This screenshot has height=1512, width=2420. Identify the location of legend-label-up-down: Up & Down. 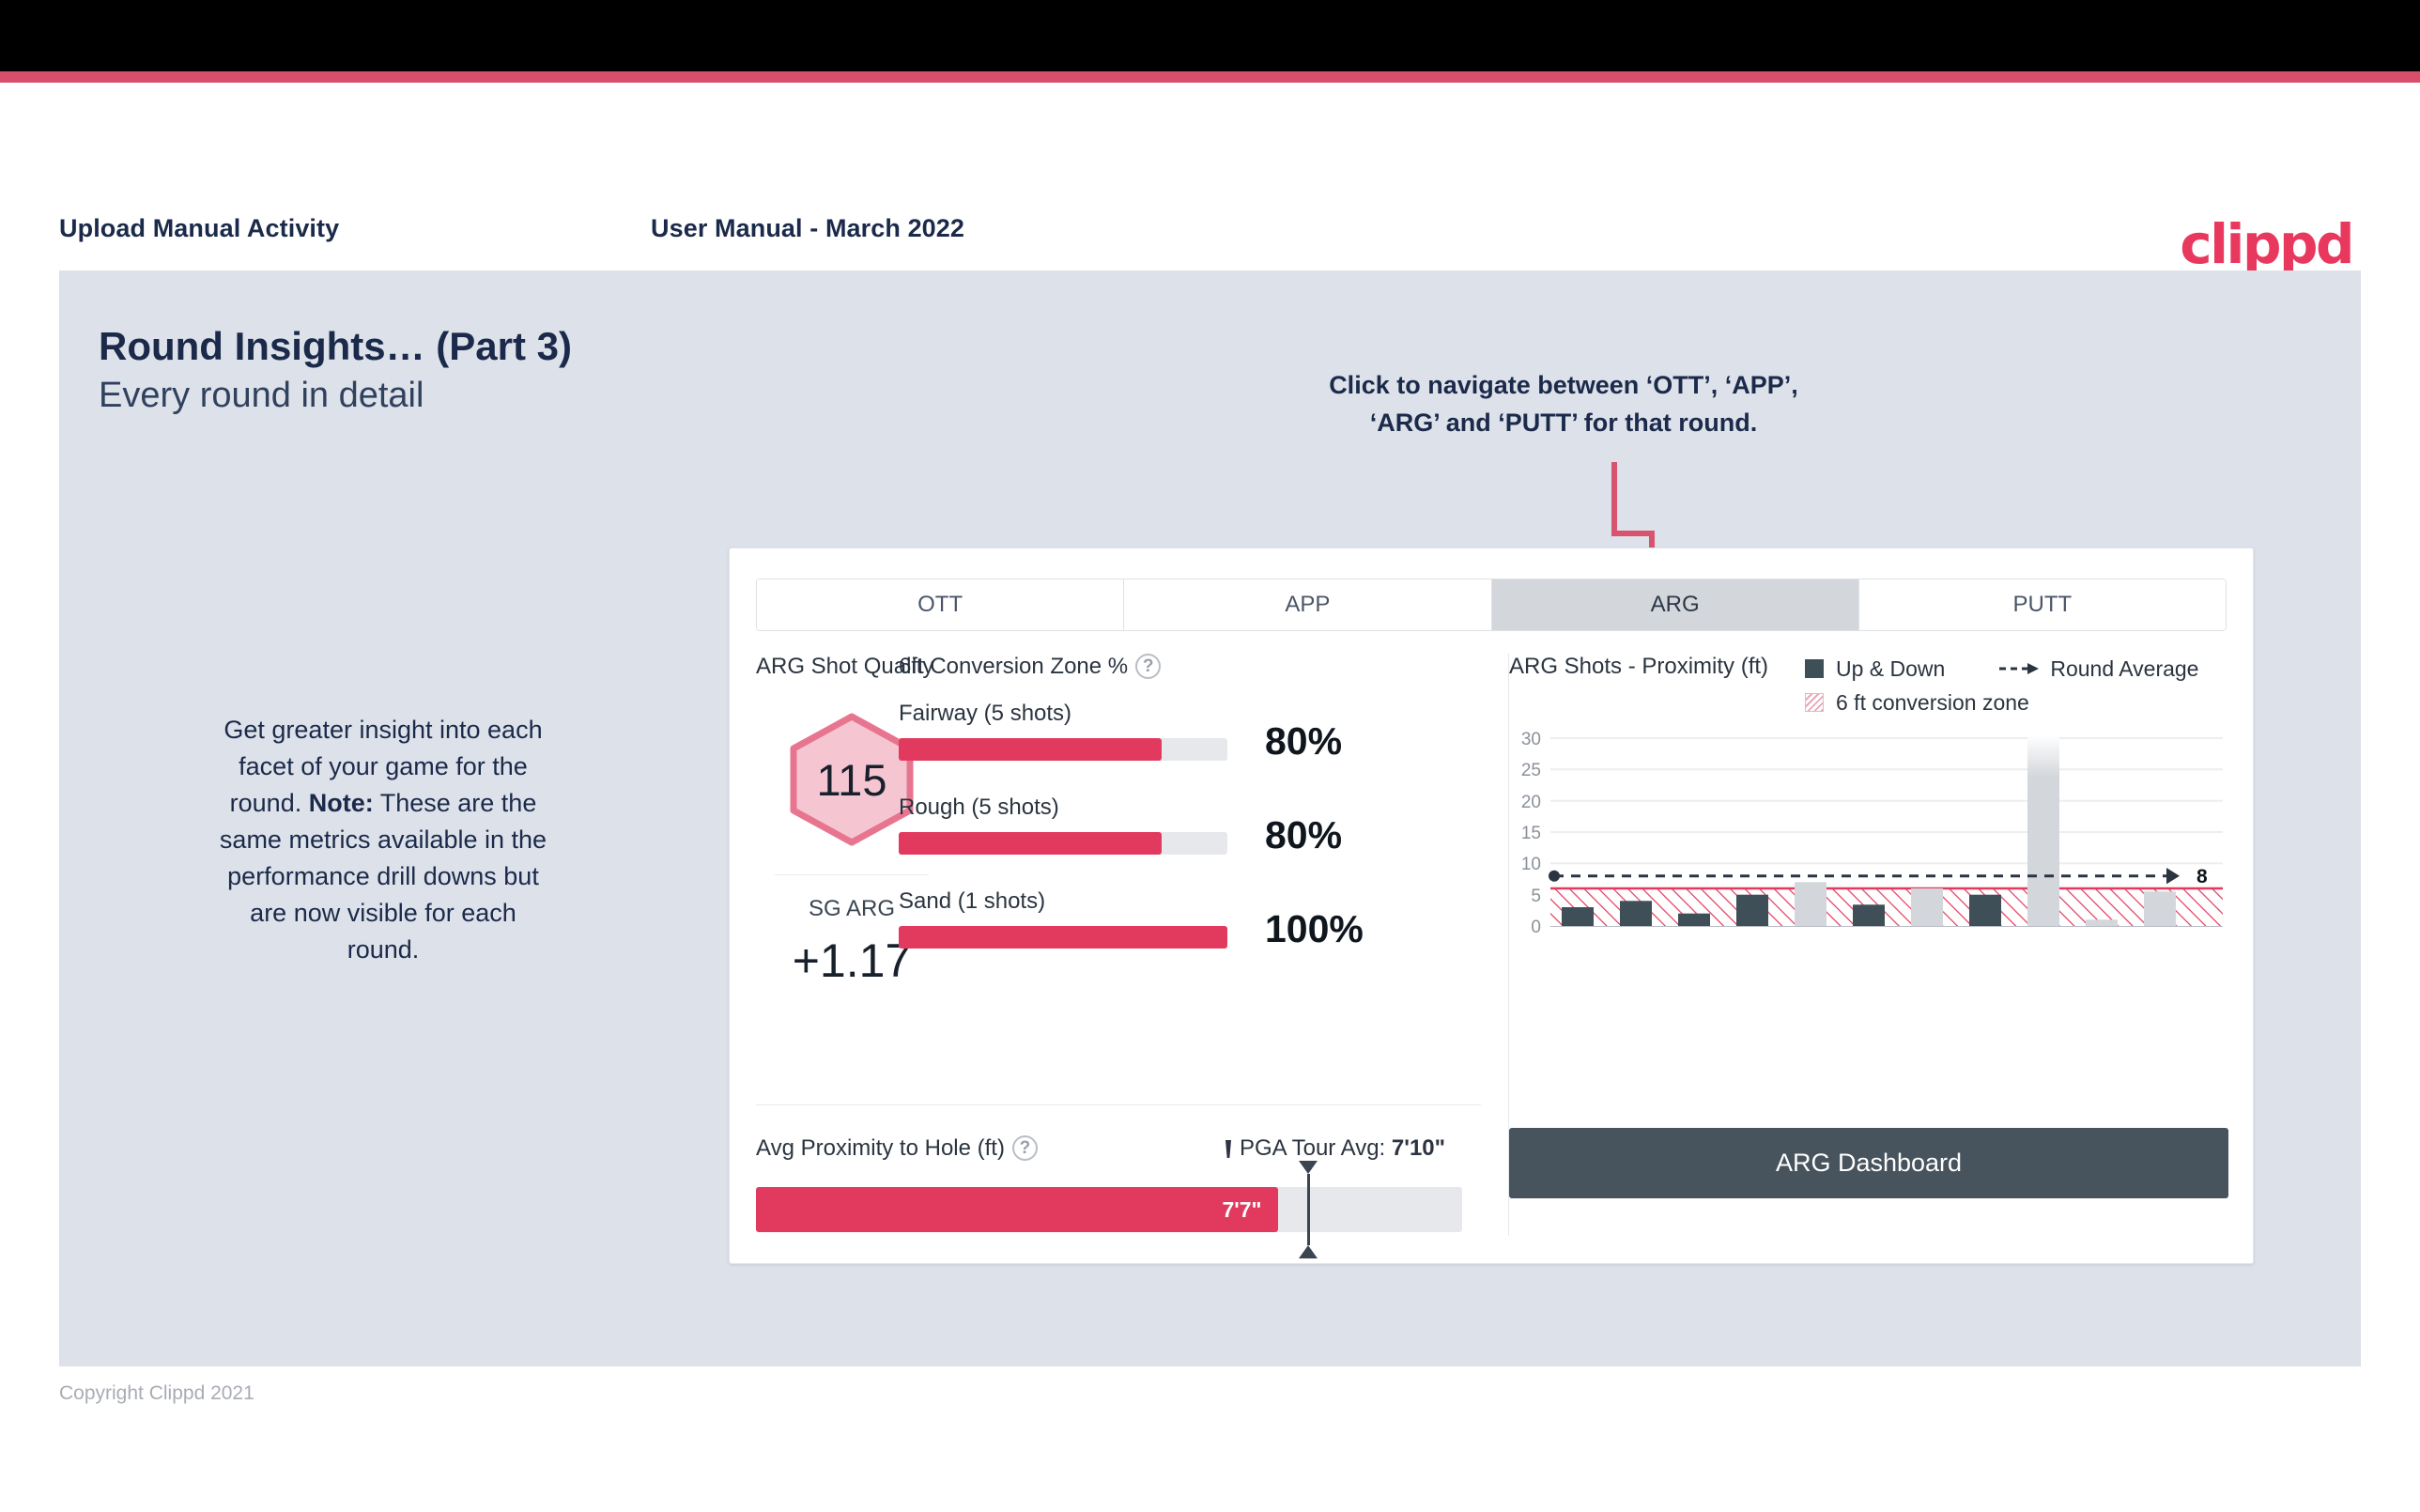
(1891, 668).